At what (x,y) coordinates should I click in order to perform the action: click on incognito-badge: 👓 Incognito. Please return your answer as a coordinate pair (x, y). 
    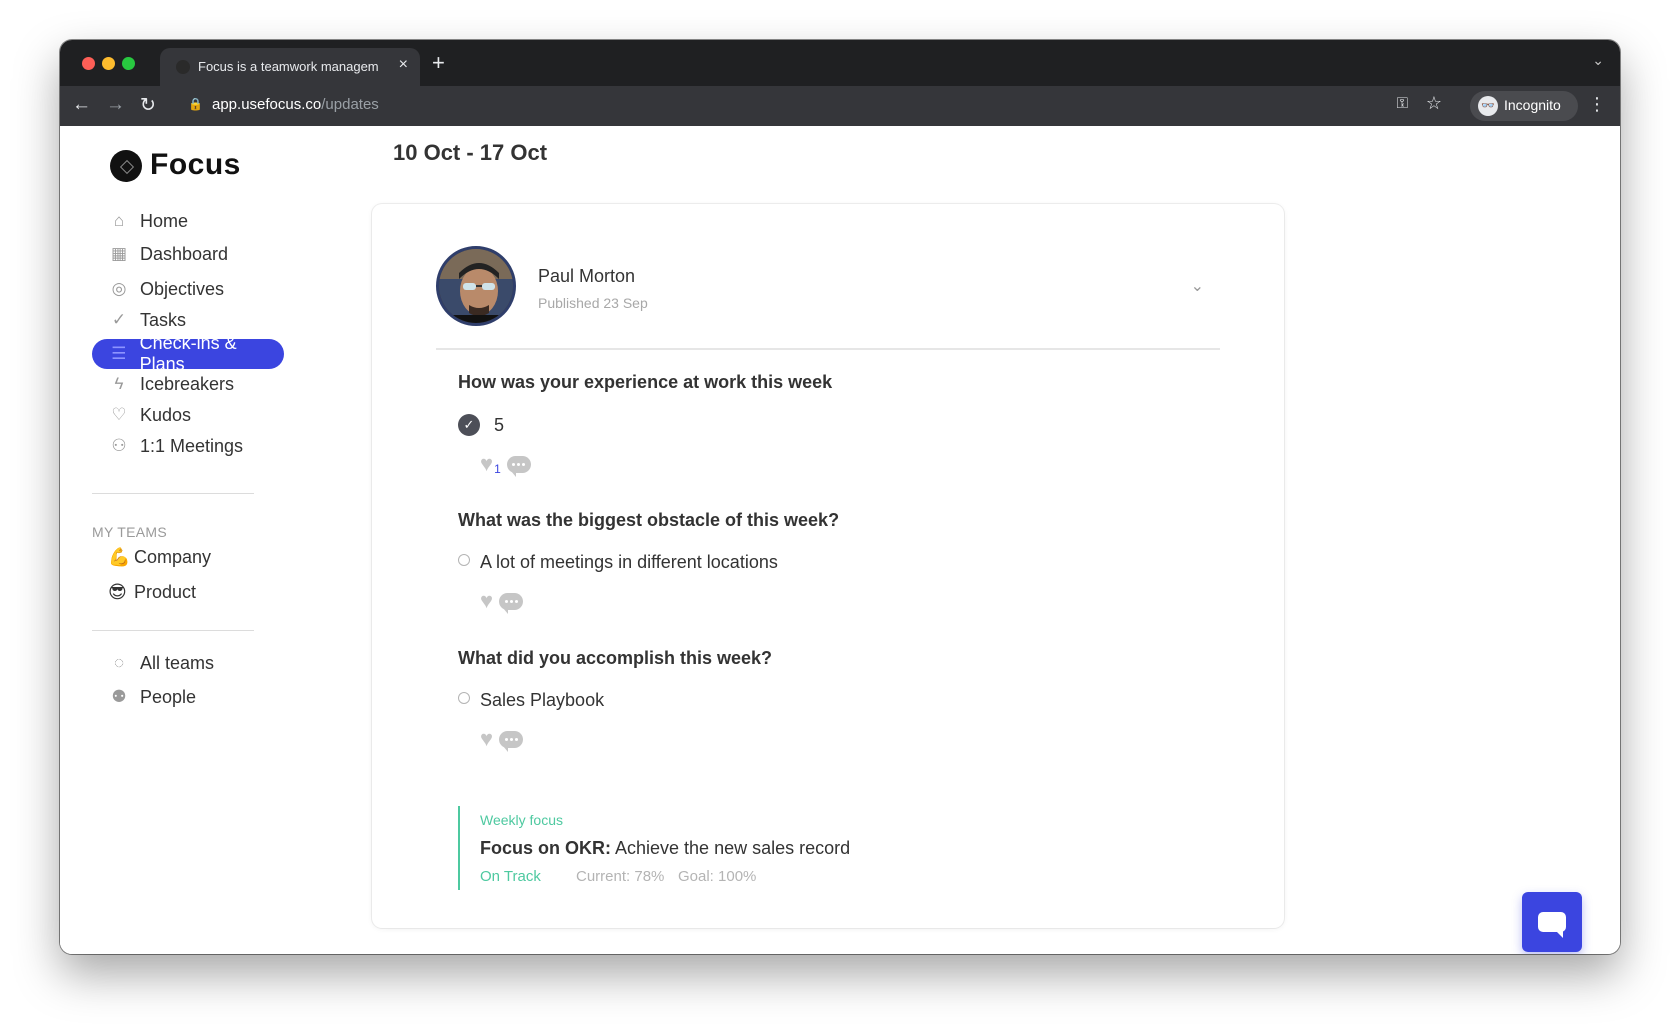
    Looking at the image, I should click on (1524, 106).